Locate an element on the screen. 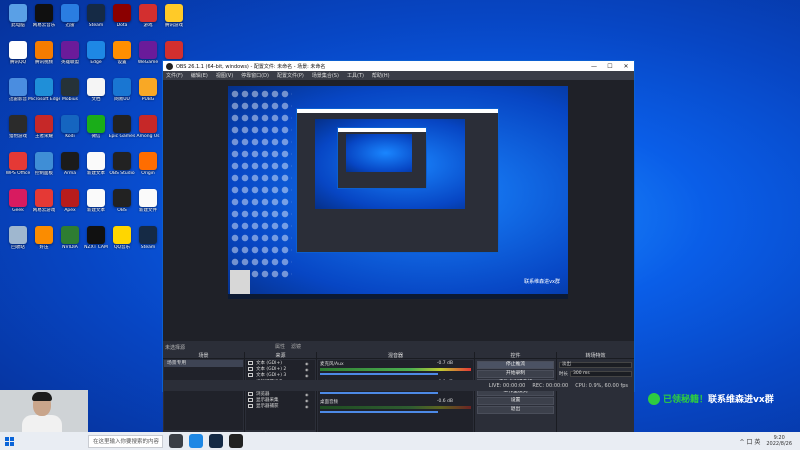  obs-logo-icon is located at coordinates (169, 66).